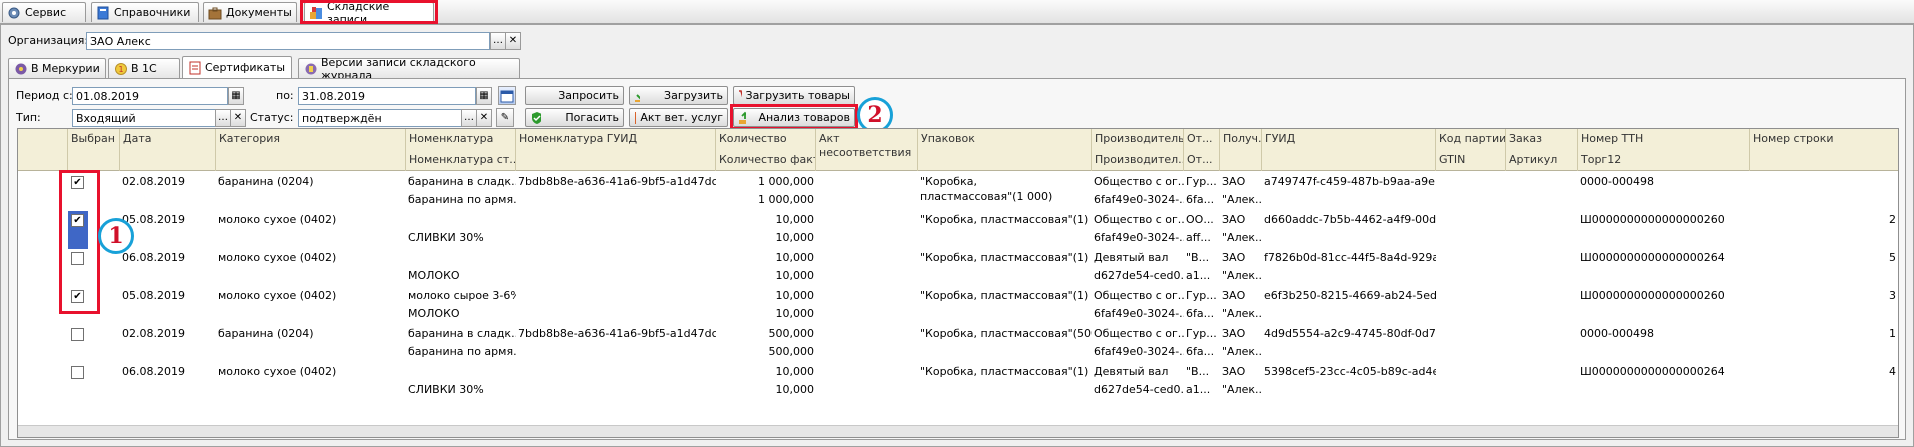 Image resolution: width=1914 pixels, height=447 pixels. Describe the element at coordinates (958, 431) in the screenshot. I see `horizontal-scrollbar` at that location.